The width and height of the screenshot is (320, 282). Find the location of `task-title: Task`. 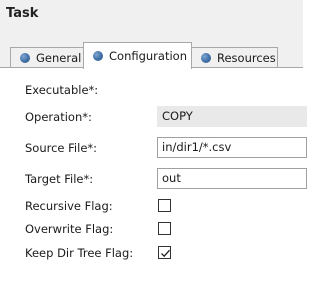

task-title: Task is located at coordinates (22, 13).